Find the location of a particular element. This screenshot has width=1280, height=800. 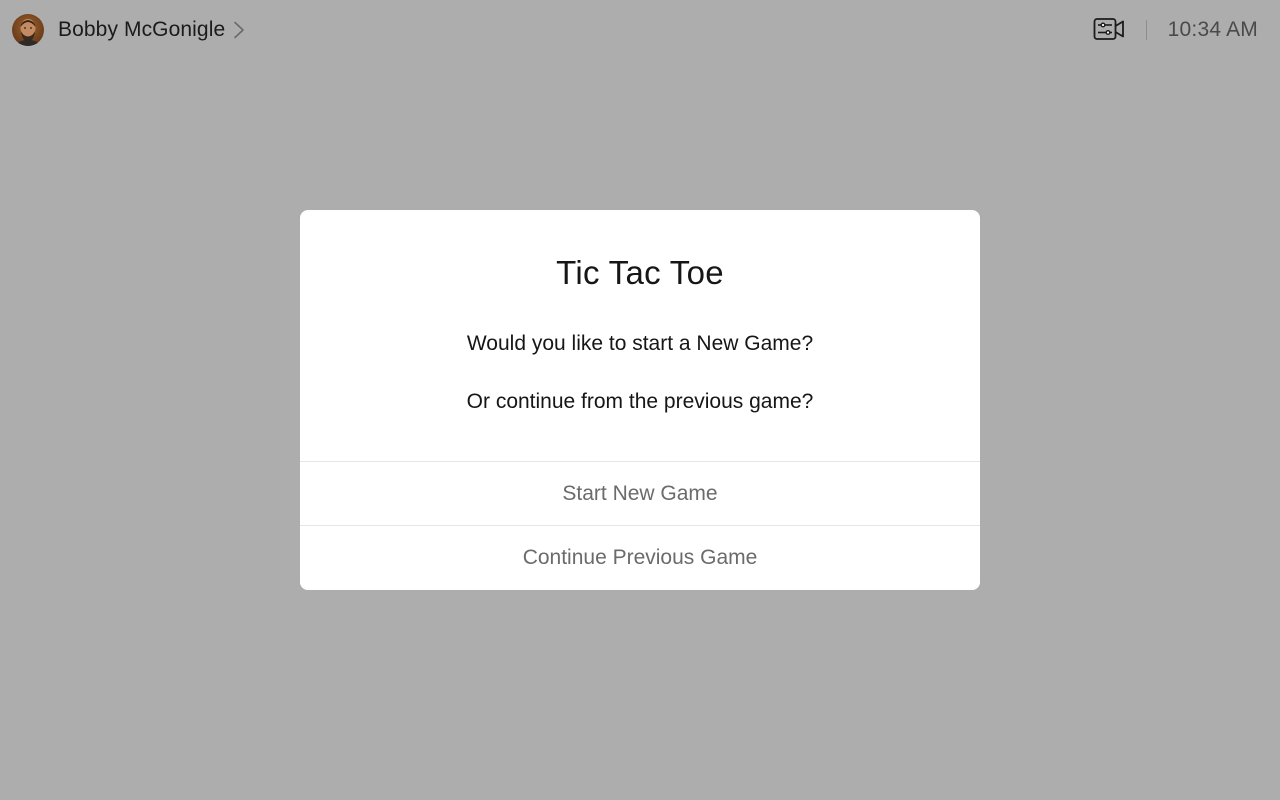

dialog-message-continue: Or continue from the previous game? is located at coordinates (640, 401).